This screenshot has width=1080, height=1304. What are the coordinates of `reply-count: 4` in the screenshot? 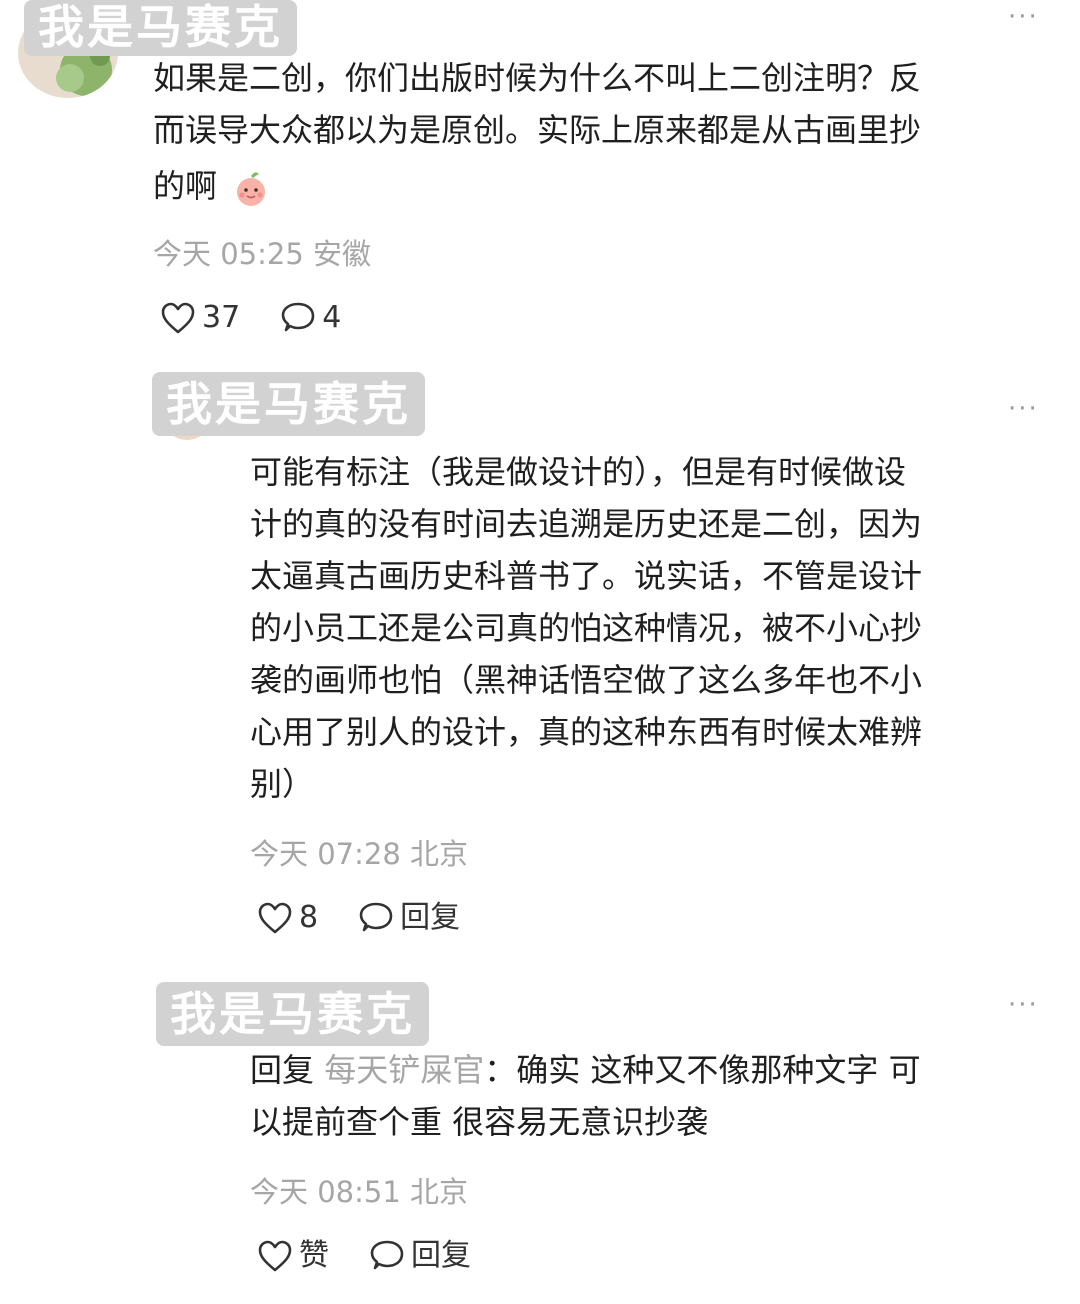 It's located at (332, 317).